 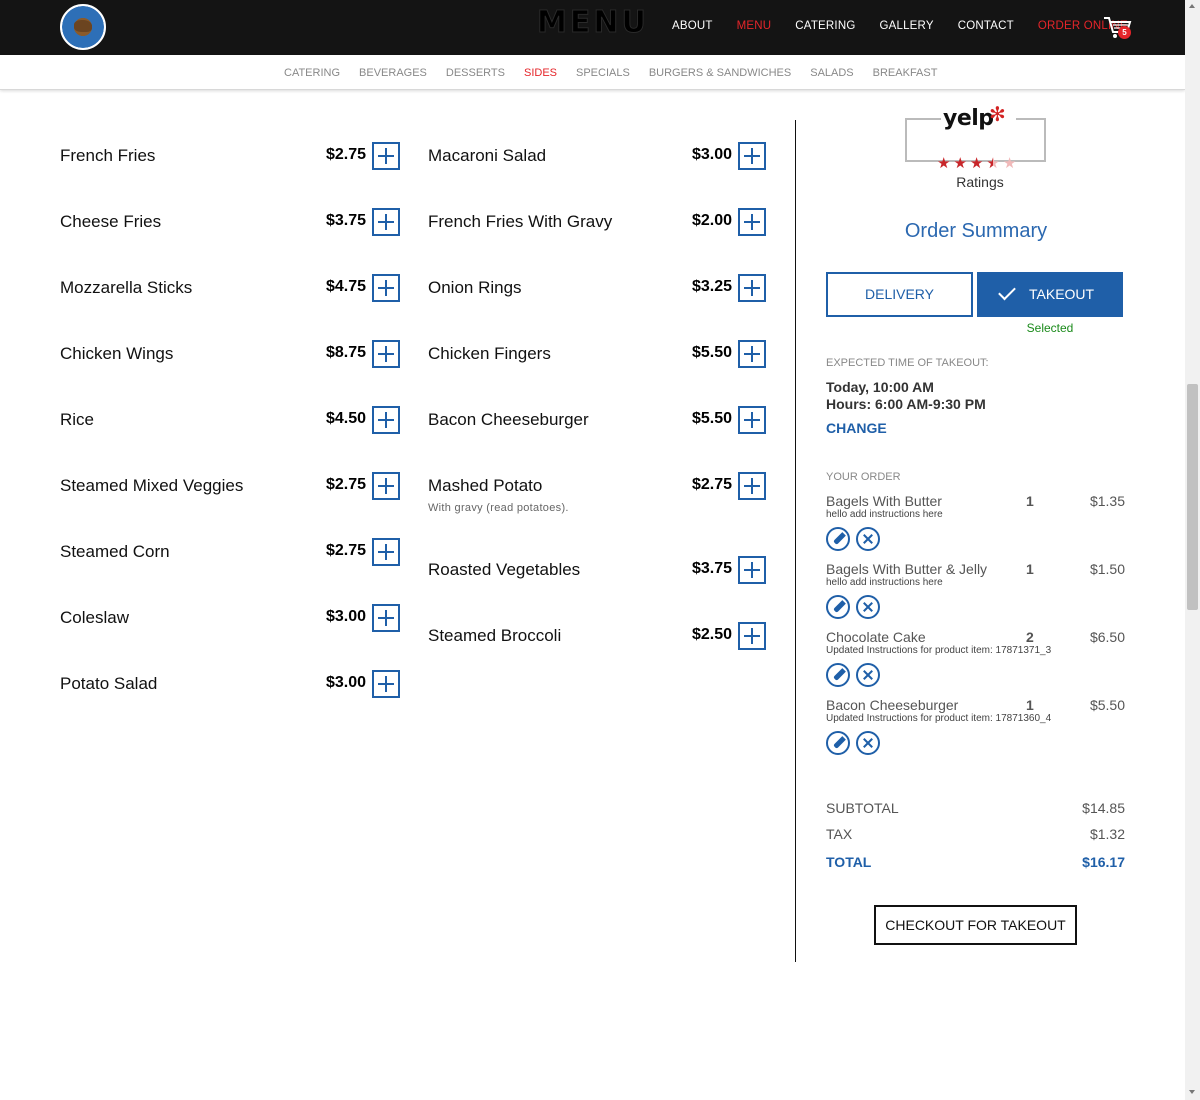 What do you see at coordinates (393, 73) in the screenshot?
I see `category-beverages: BEVERAGES` at bounding box center [393, 73].